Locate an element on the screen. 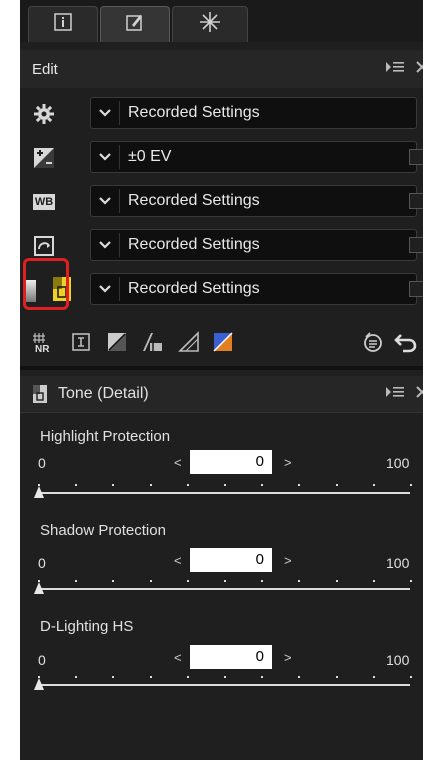  tone-detail-title: Tone (Detail) is located at coordinates (103, 393).